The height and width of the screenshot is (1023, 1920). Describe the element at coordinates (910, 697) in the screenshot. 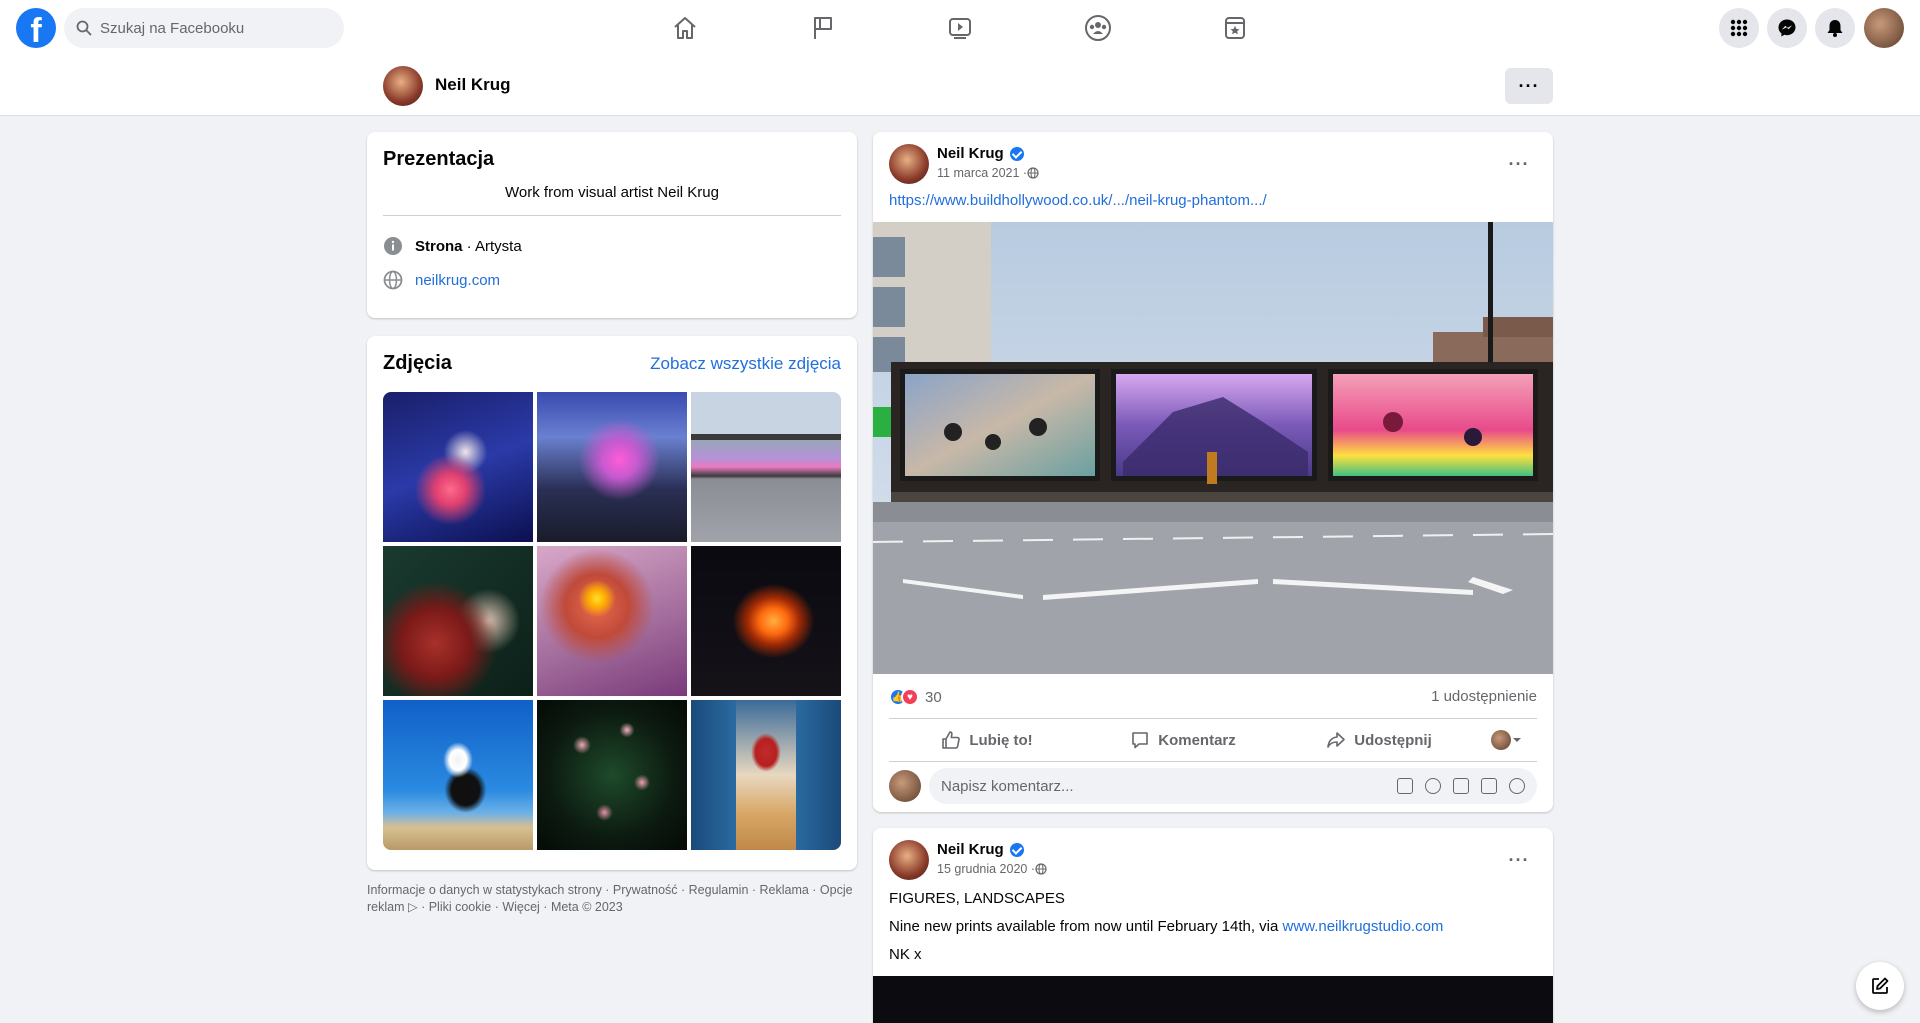

I see `love-reaction-icon: ♥` at that location.